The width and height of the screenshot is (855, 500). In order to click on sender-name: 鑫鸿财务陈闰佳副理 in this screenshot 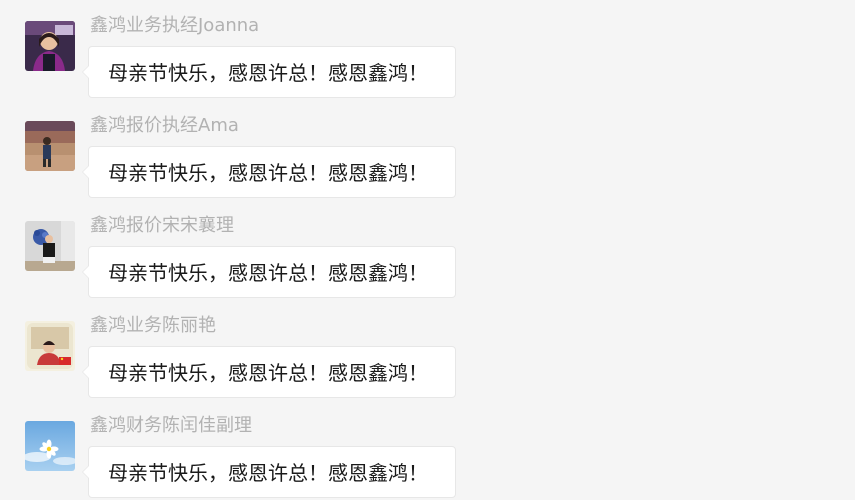, I will do `click(171, 425)`.